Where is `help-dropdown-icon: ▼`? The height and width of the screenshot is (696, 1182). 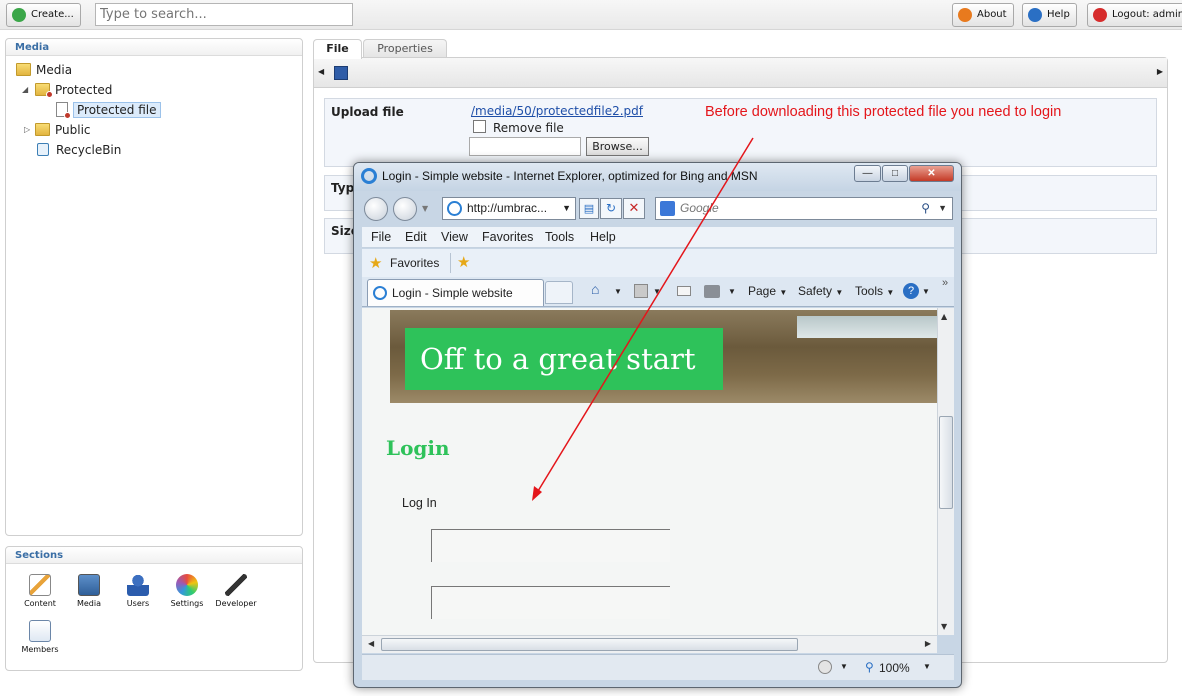 help-dropdown-icon: ▼ is located at coordinates (926, 291).